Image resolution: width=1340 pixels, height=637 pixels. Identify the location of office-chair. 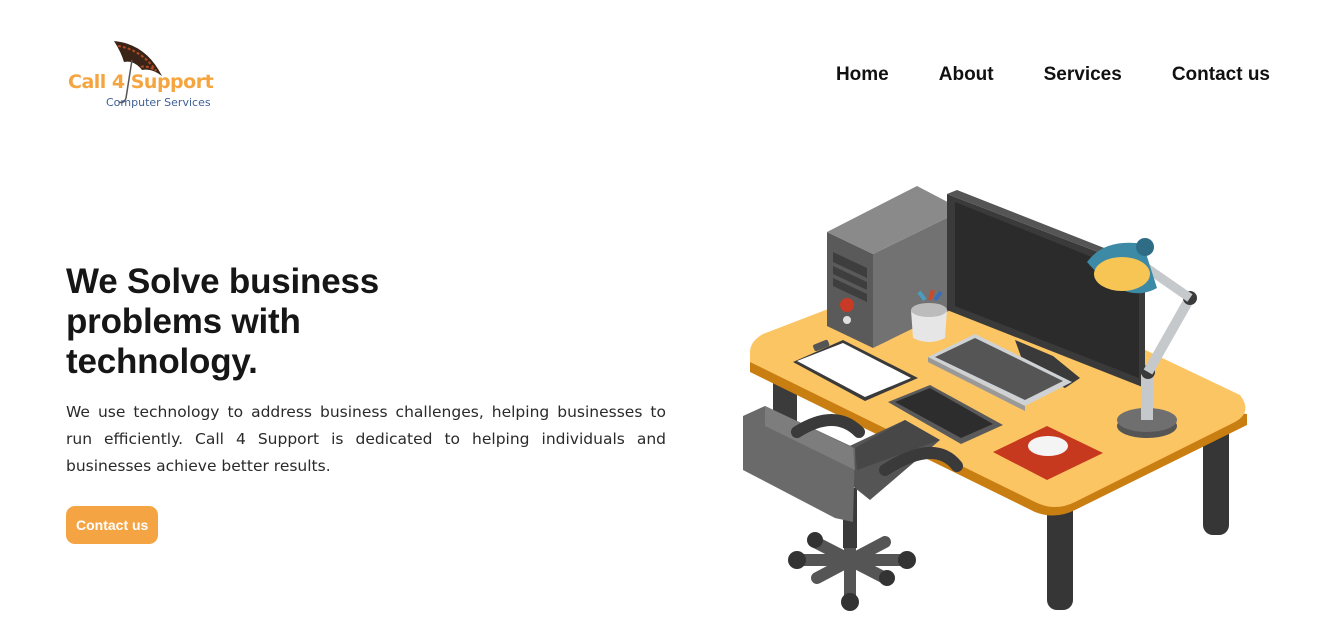
(853, 508).